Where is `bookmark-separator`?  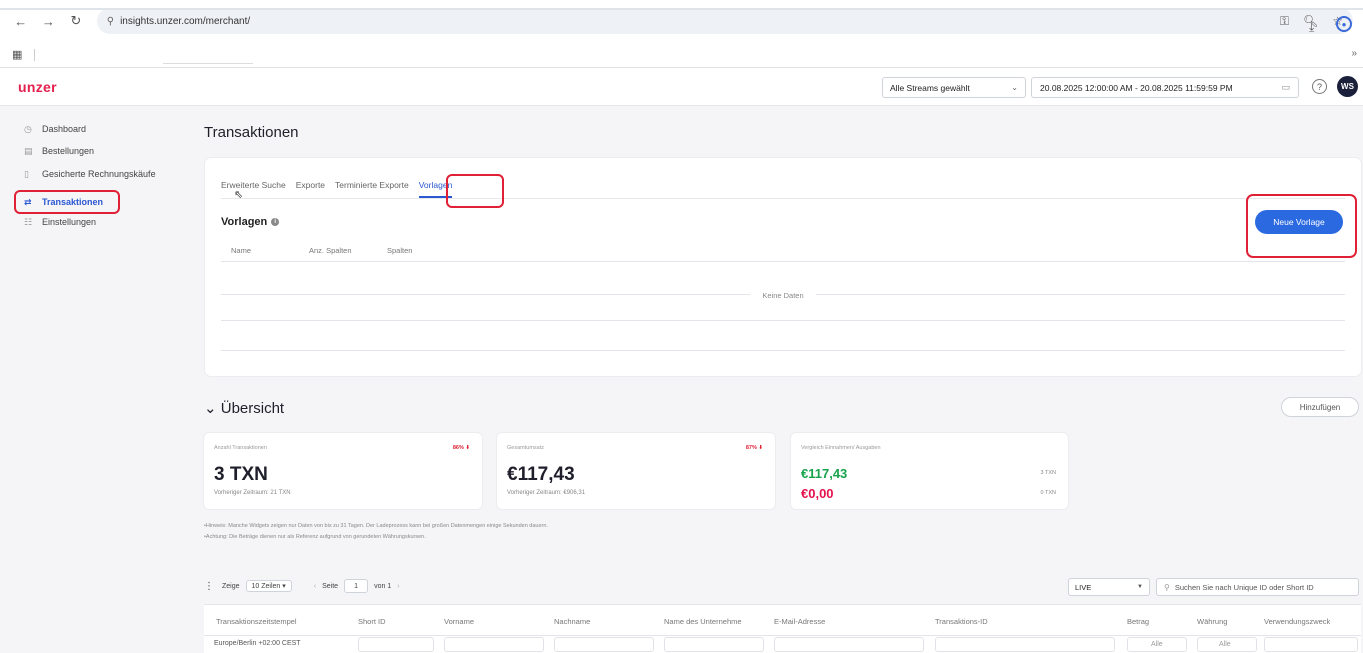 bookmark-separator is located at coordinates (35, 54).